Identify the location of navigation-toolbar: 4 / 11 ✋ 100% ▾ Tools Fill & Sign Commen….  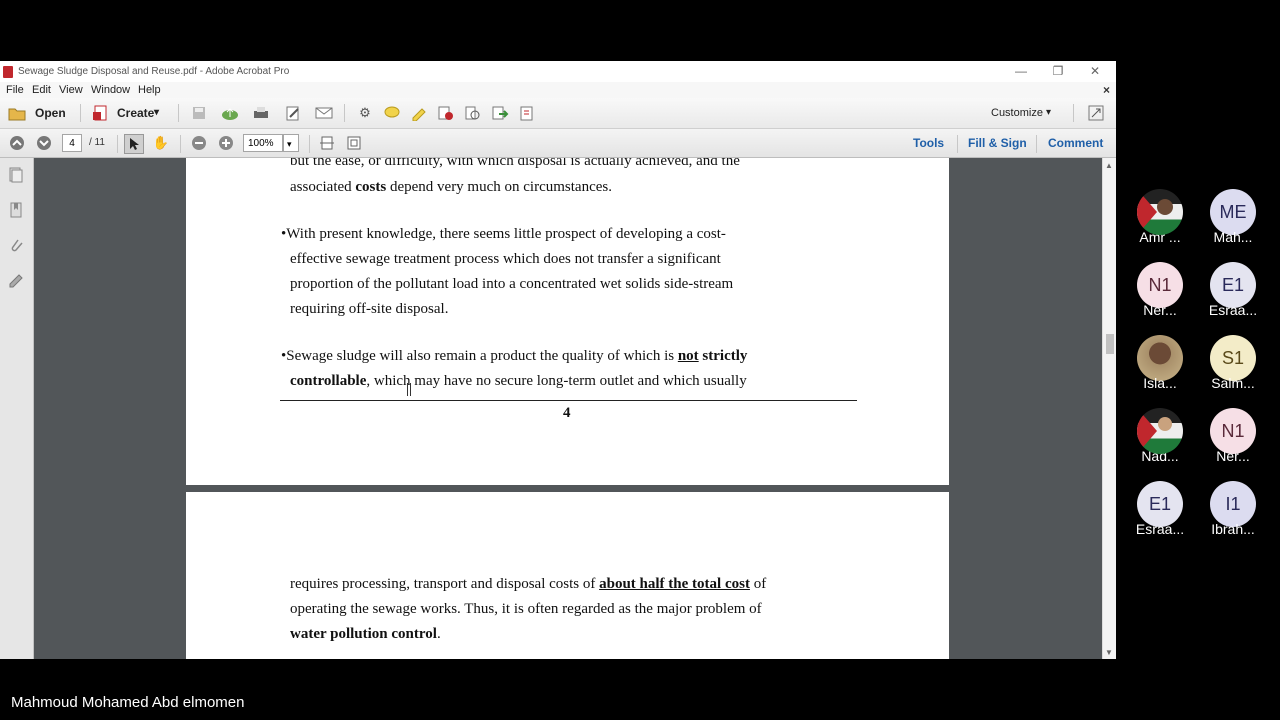
(558, 143).